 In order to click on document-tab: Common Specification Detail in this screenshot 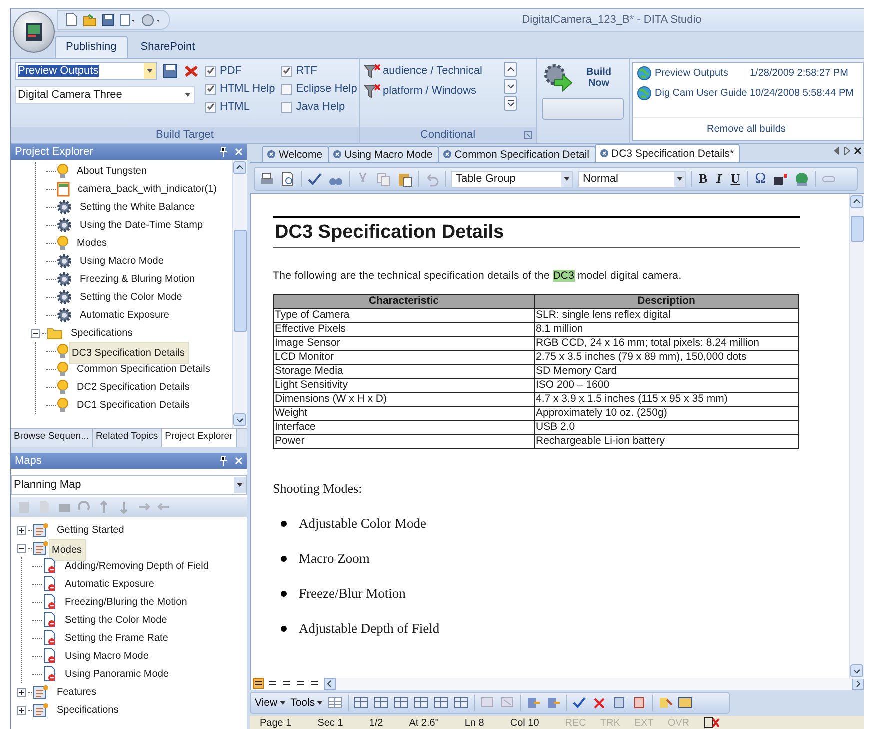, I will do `click(517, 154)`.